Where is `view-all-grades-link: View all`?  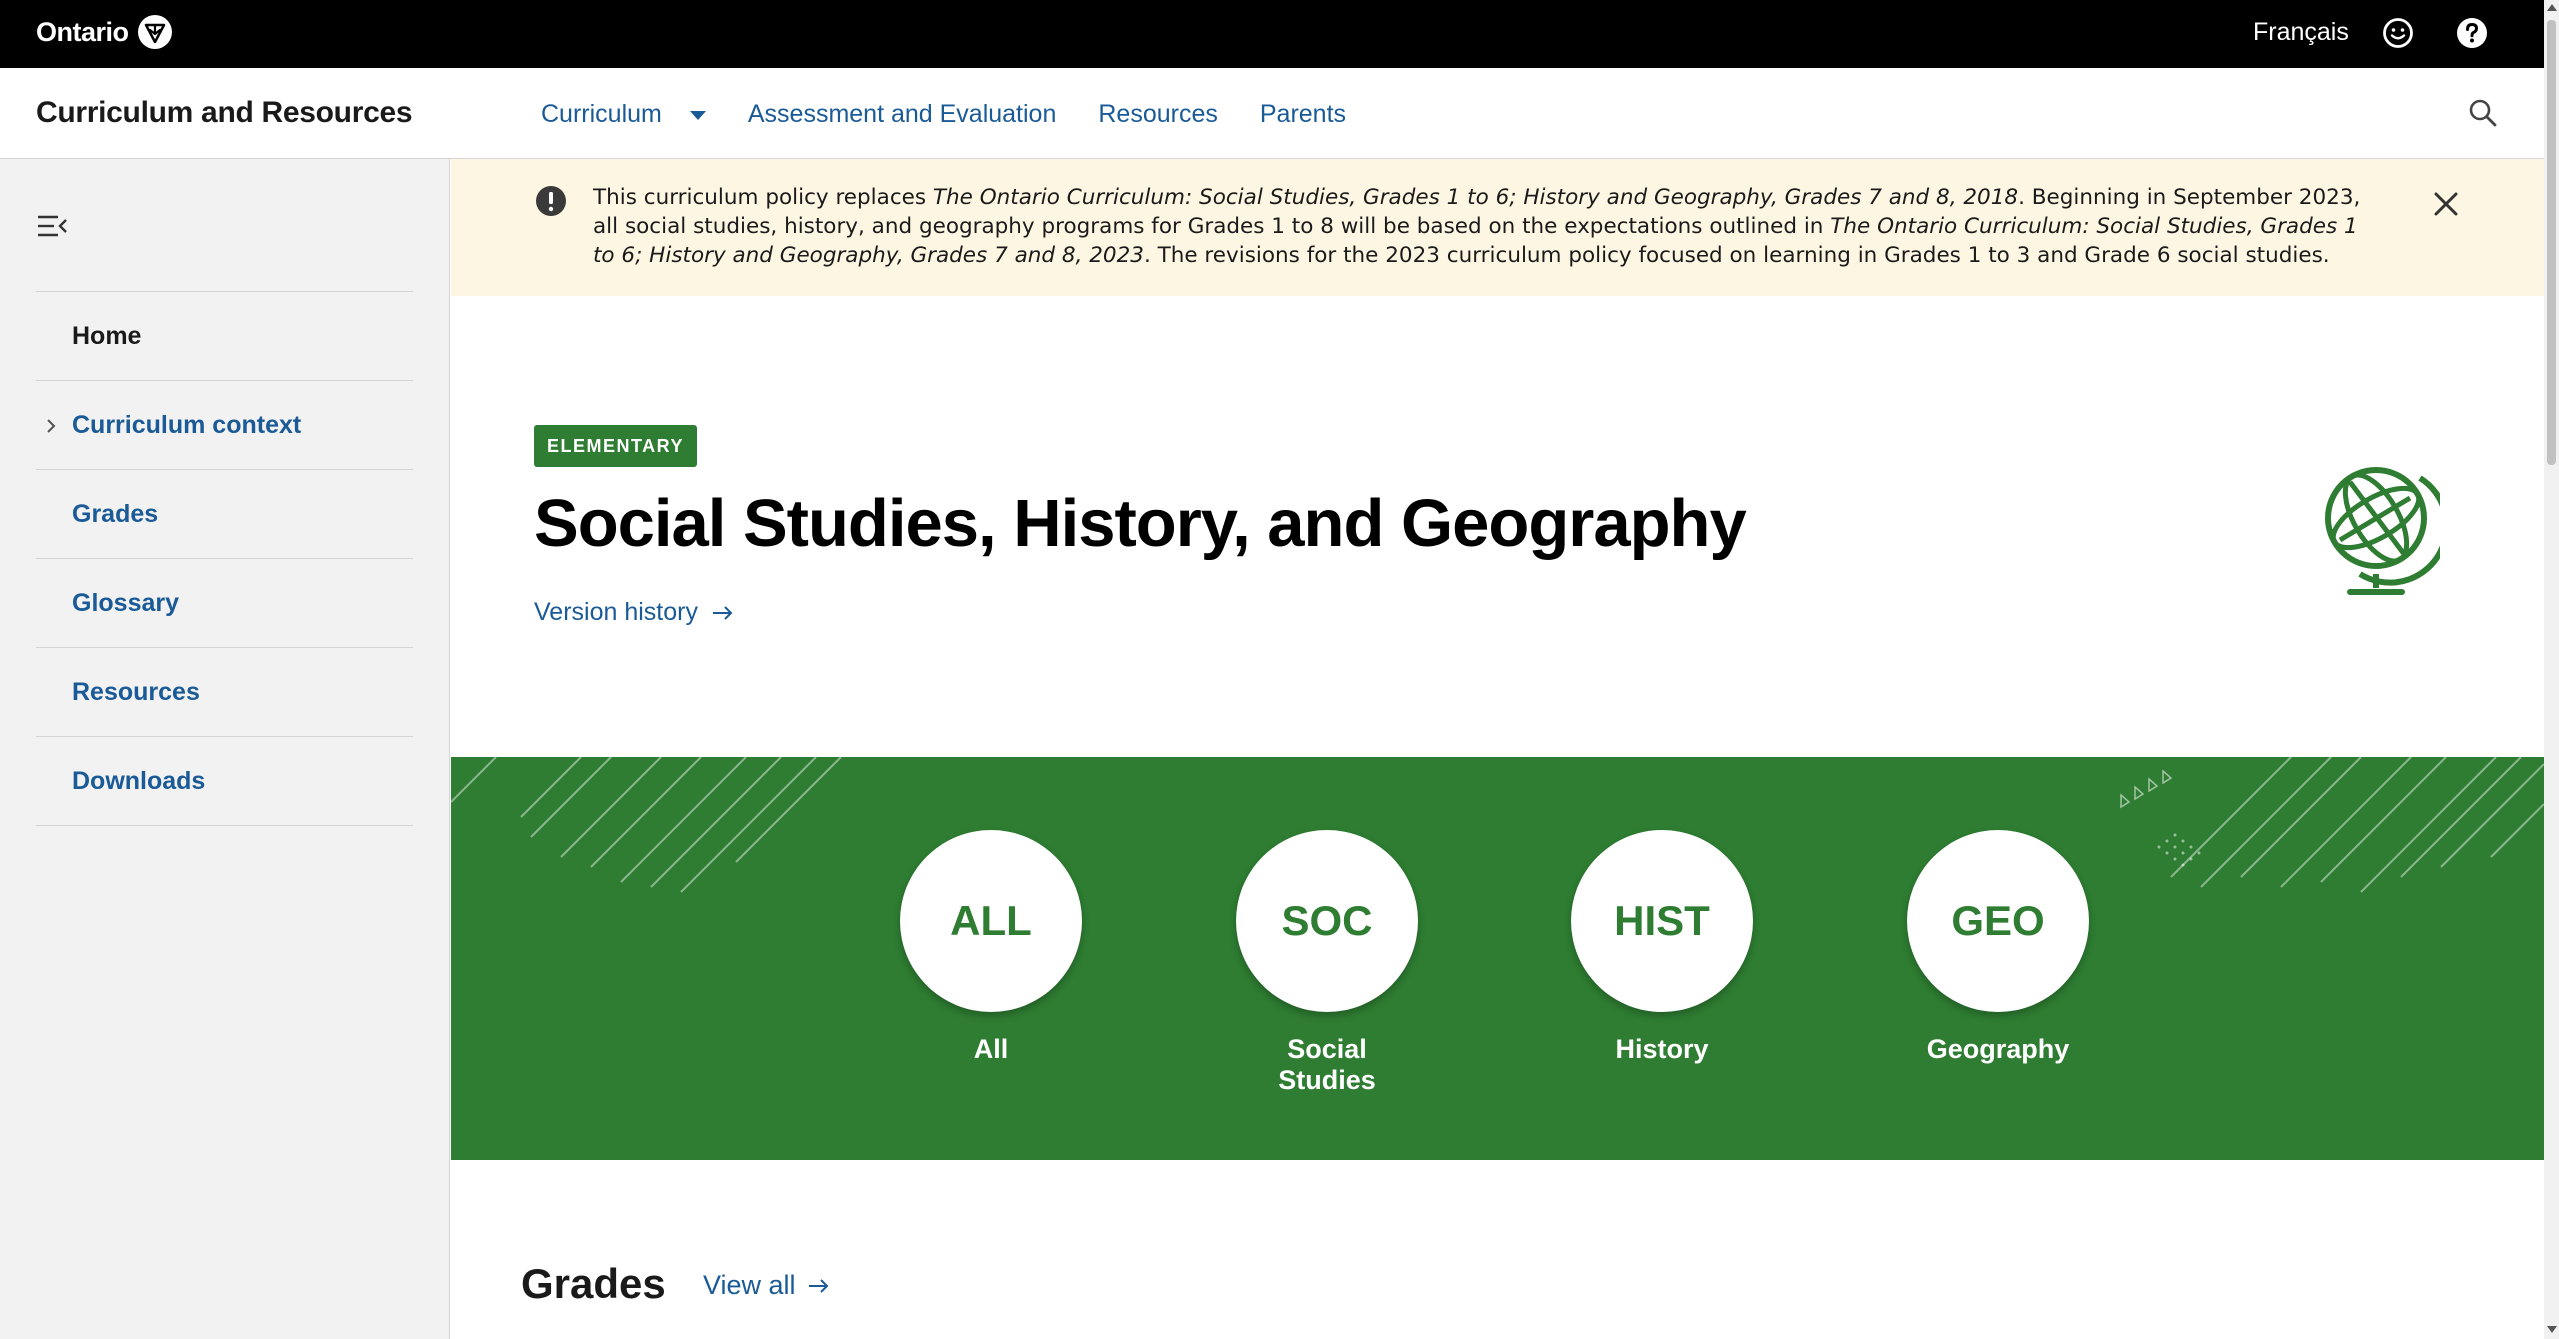
view-all-grades-link: View all is located at coordinates (766, 1285).